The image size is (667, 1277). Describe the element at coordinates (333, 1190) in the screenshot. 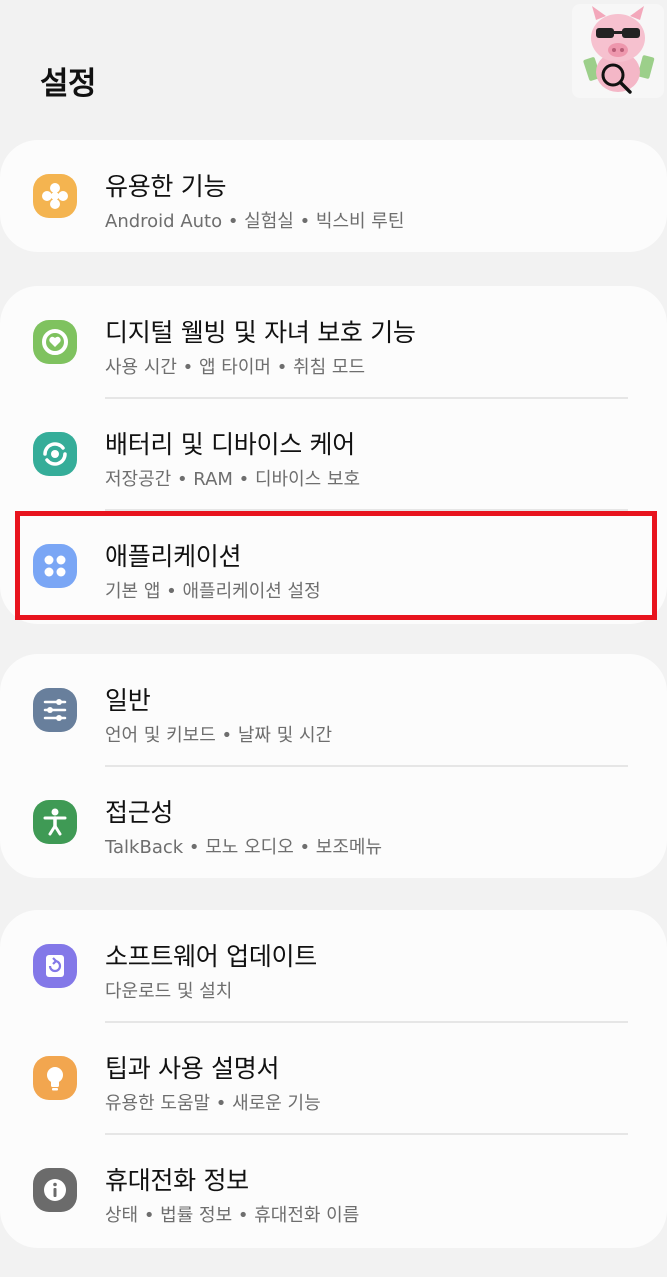

I see `menu-item-phone-info: 휴대전화 정보 상태 • 법률 정보 • 휴대전화 이름` at that location.